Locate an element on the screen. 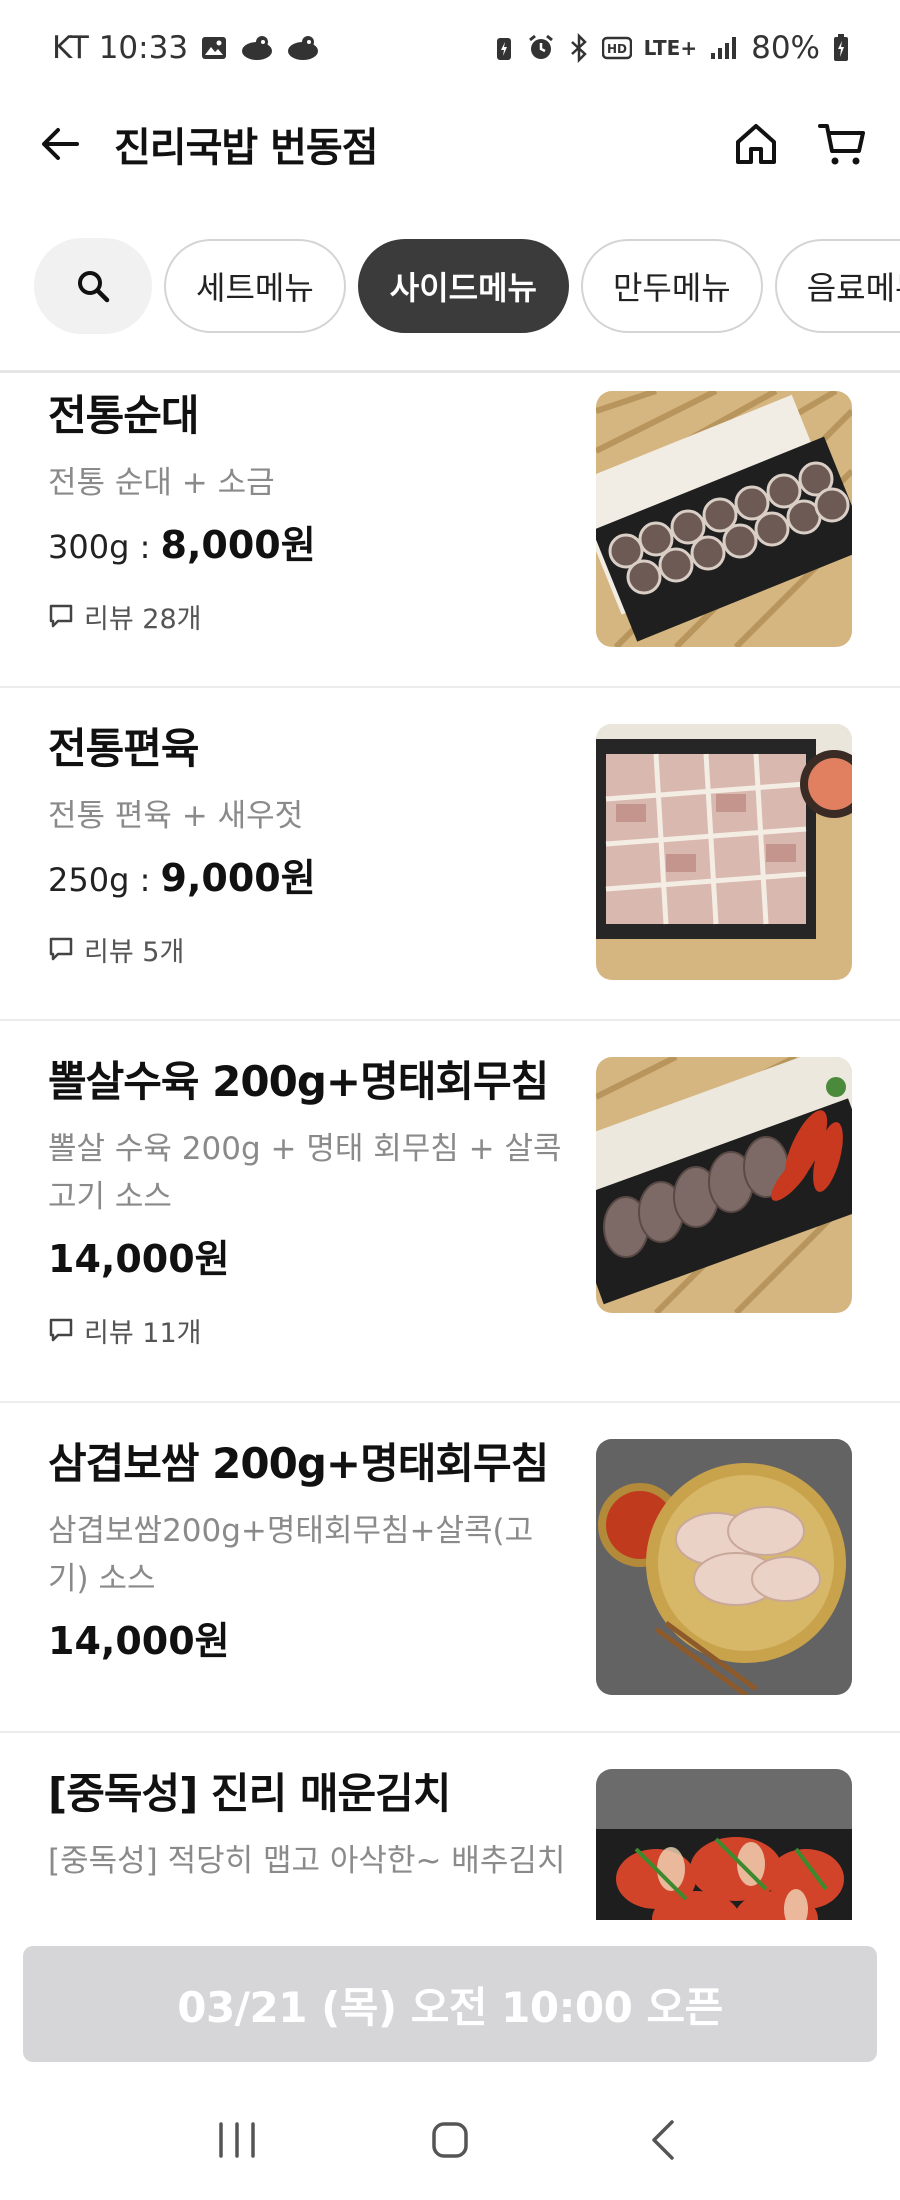 This screenshot has width=900, height=2200. recent-apps-icon is located at coordinates (236, 2140).